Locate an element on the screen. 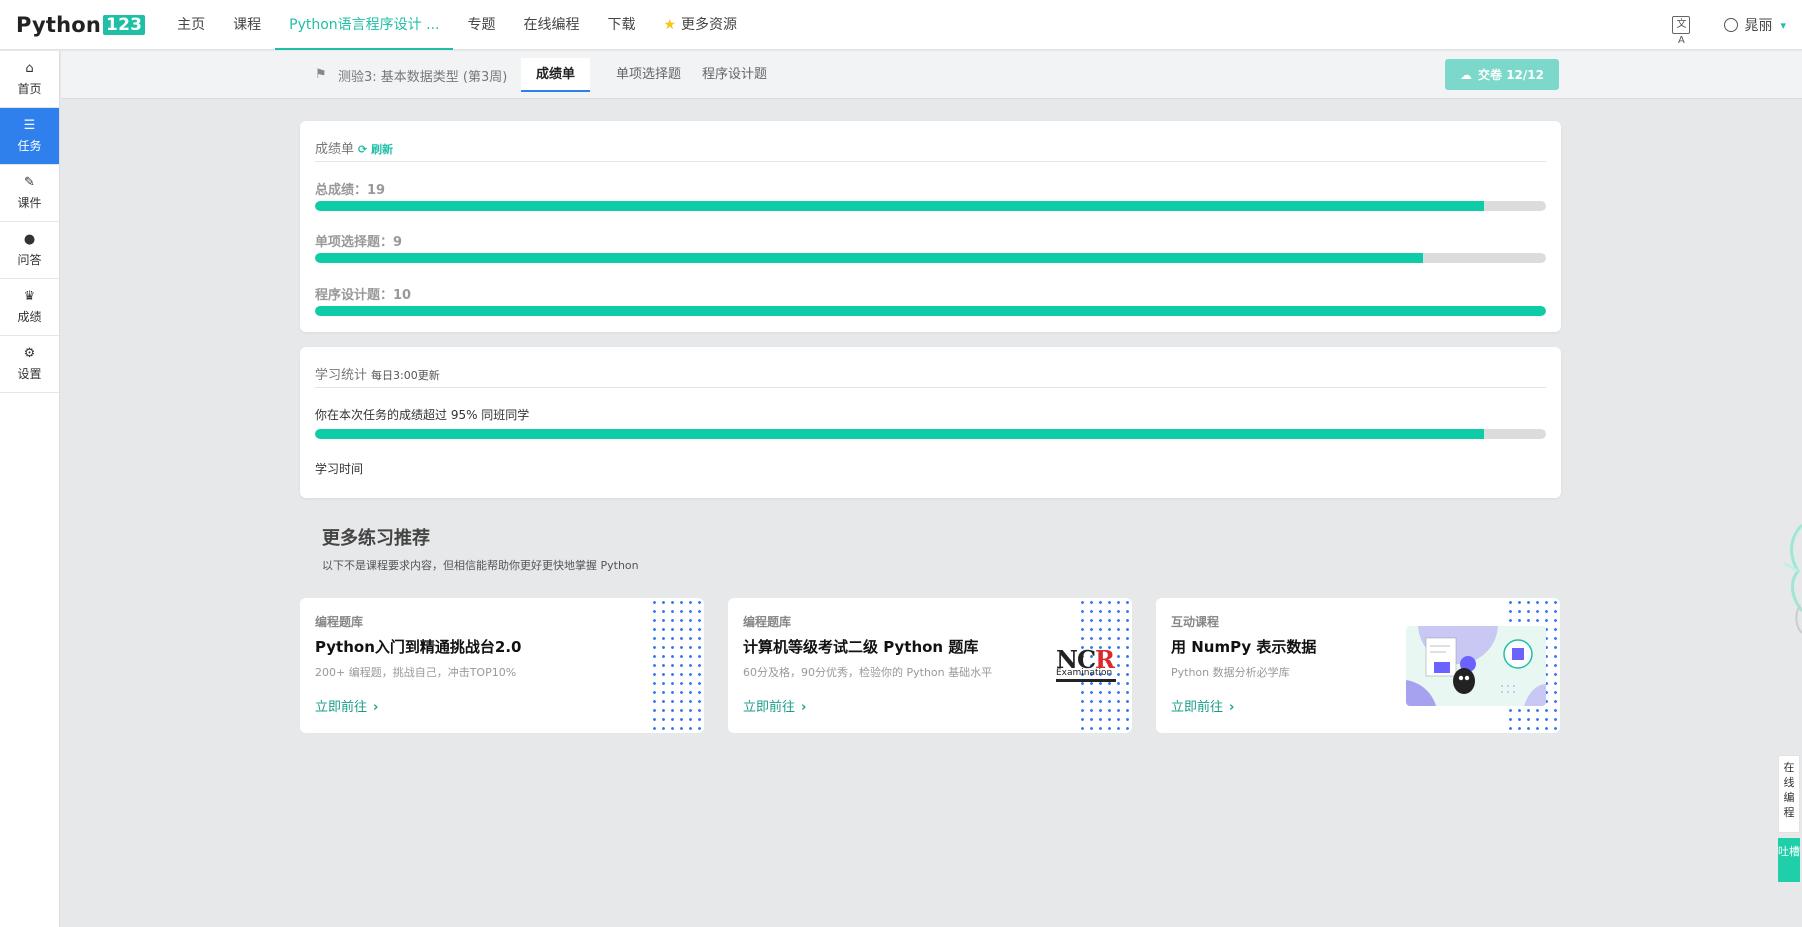  sidebar-item-grades: ♛ 成绩 is located at coordinates (29, 307).